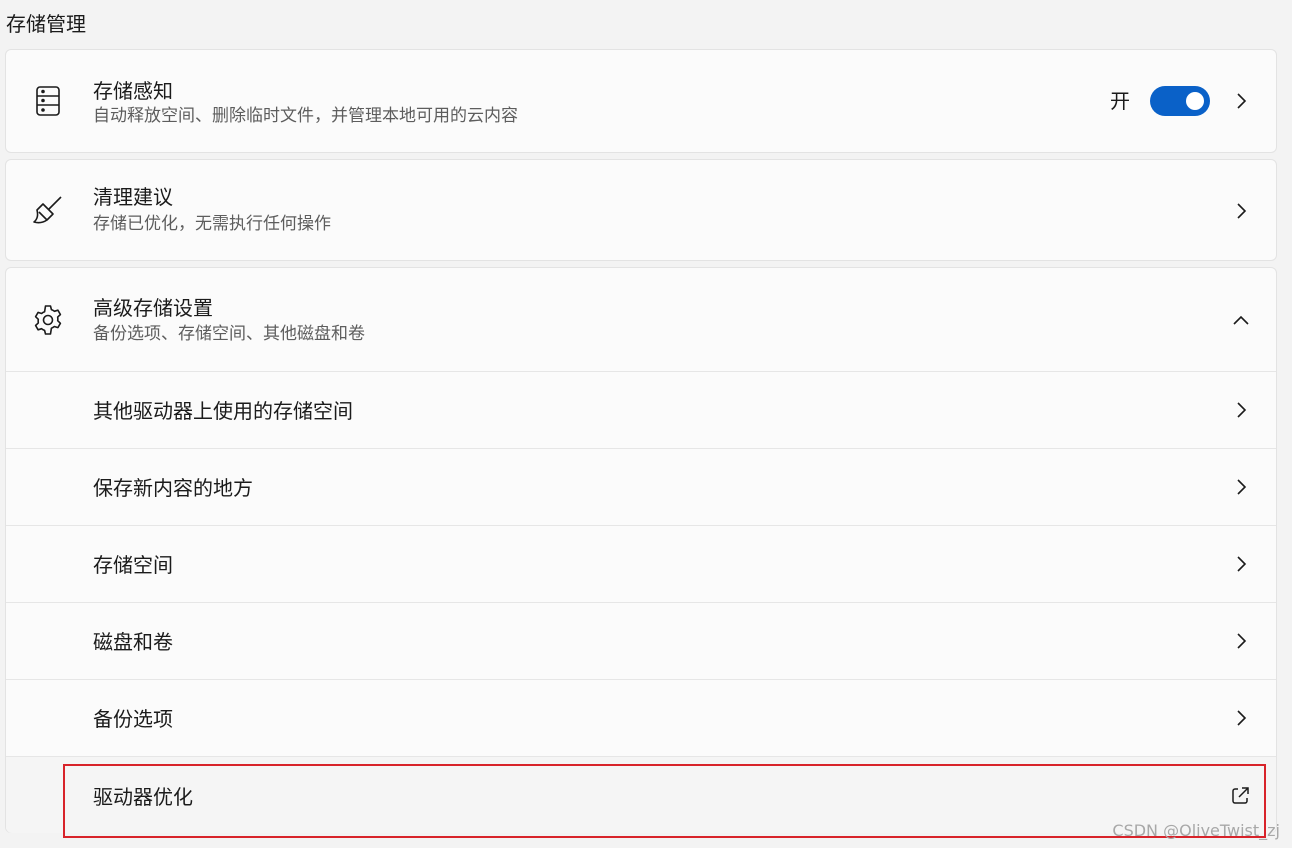 This screenshot has width=1292, height=848. Describe the element at coordinates (641, 564) in the screenshot. I see `sub-row-storage-spaces: 存储空间` at that location.